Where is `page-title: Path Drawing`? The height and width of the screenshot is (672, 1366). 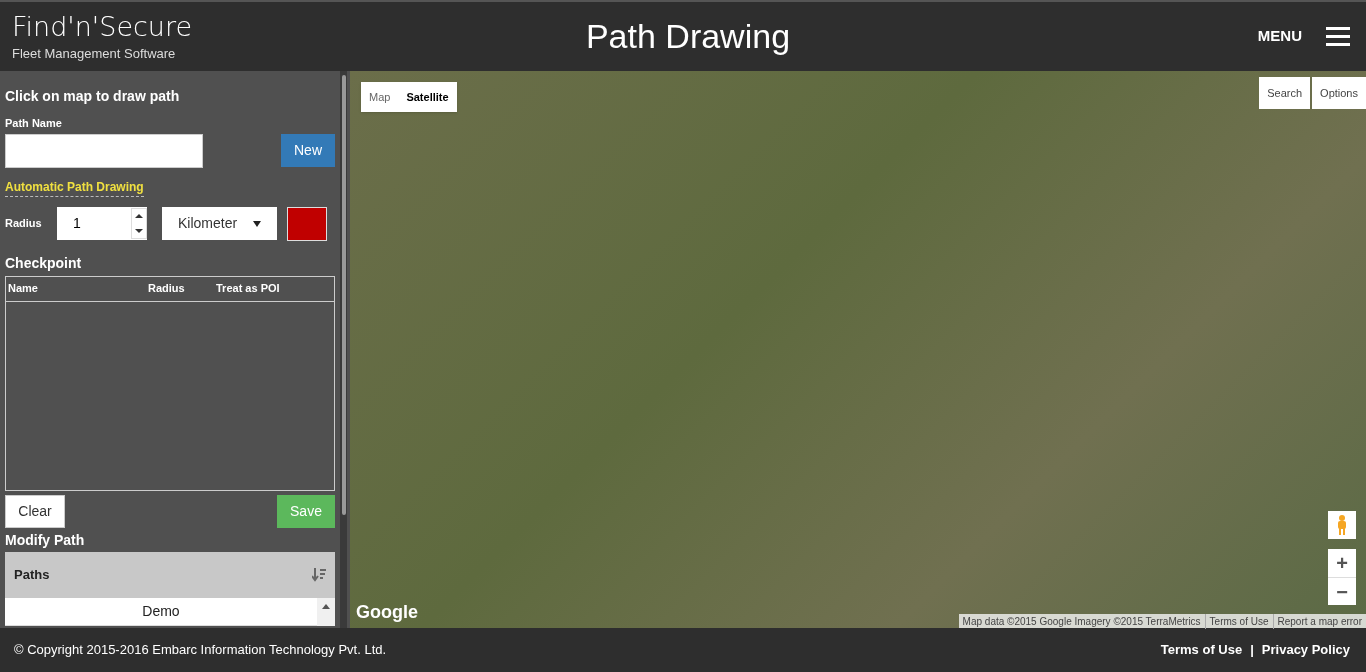
page-title: Path Drawing is located at coordinates (687, 36).